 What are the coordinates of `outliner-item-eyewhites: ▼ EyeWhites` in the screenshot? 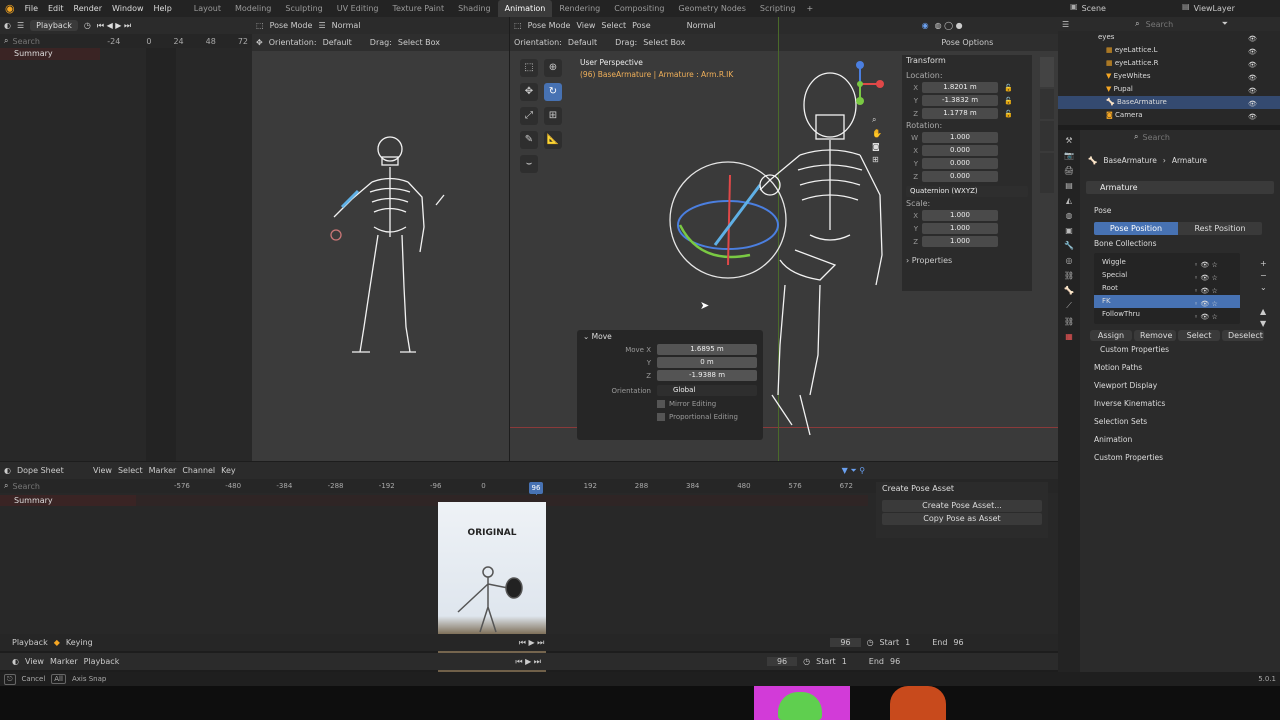 It's located at (1169, 76).